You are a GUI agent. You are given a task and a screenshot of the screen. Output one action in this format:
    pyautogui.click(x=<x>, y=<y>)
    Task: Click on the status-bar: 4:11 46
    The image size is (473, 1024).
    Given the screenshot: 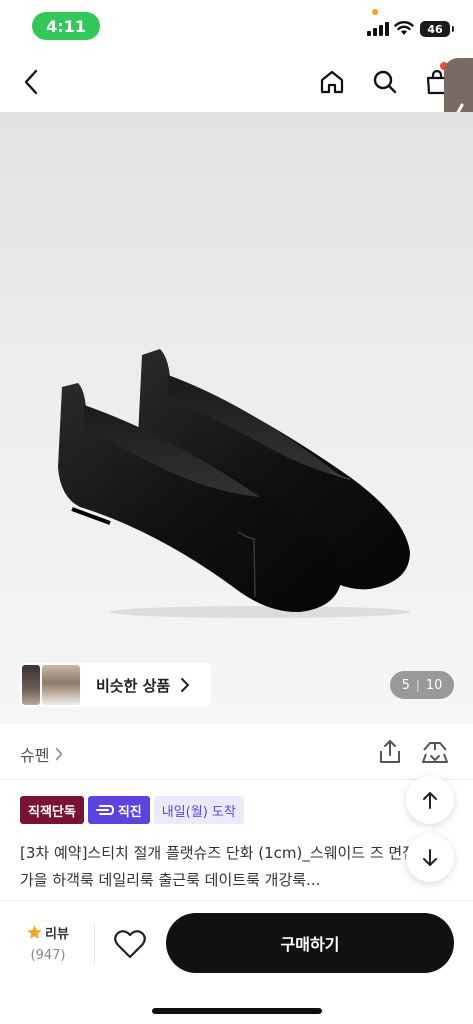 What is the action you would take?
    pyautogui.click(x=236, y=26)
    